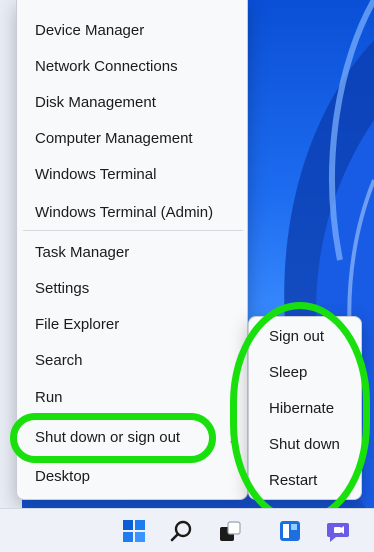  What do you see at coordinates (305, 372) in the screenshot?
I see `submenu-item-sleep: Sleep` at bounding box center [305, 372].